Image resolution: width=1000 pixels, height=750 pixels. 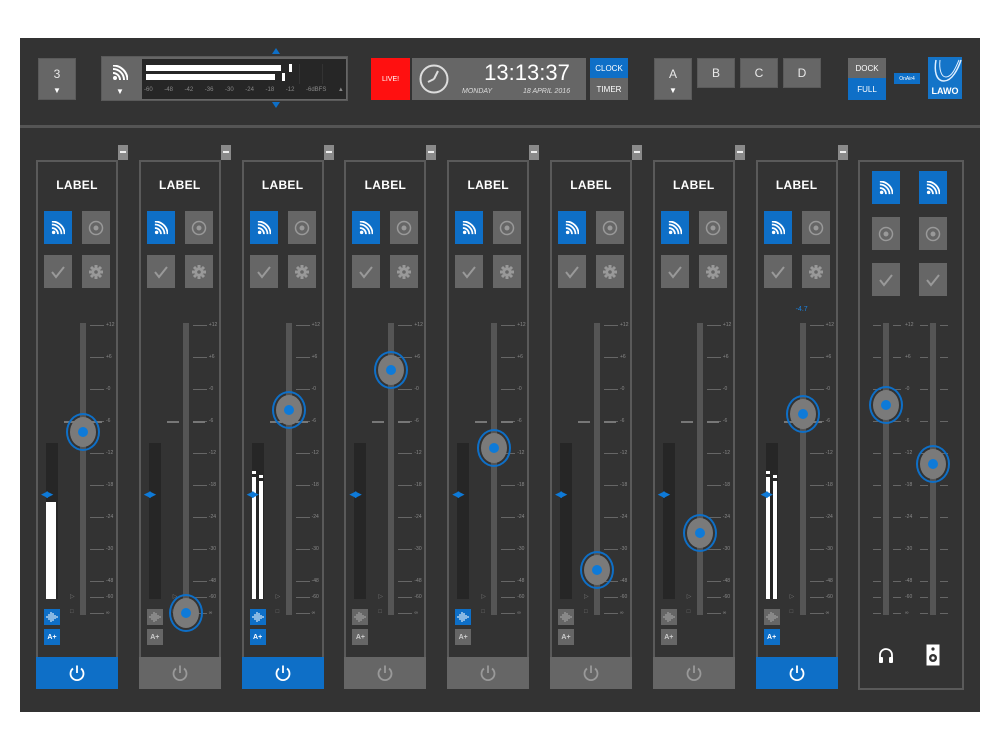 What do you see at coordinates (57, 79) in the screenshot?
I see `bank-selector: 3 ▼` at bounding box center [57, 79].